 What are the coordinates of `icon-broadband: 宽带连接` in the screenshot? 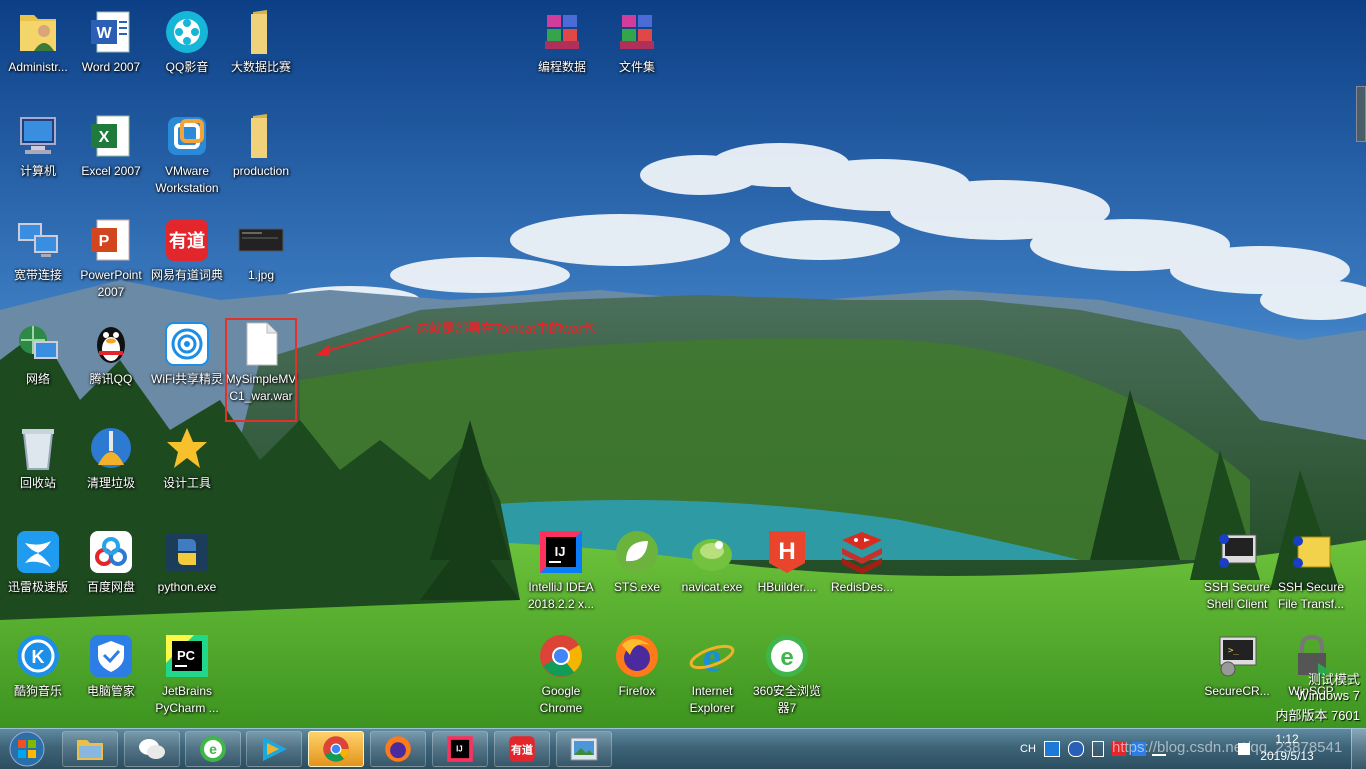 It's located at (38, 262).